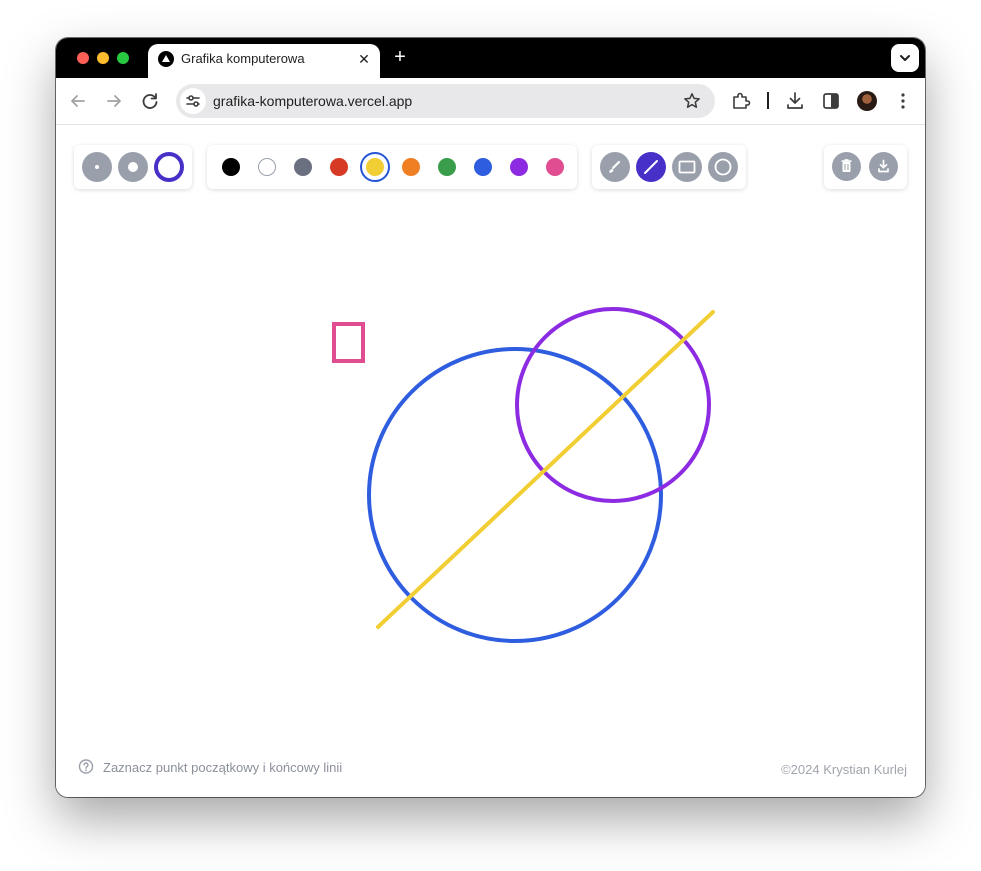 This screenshot has width=981, height=871. I want to click on color-swatch-blue, so click(483, 167).